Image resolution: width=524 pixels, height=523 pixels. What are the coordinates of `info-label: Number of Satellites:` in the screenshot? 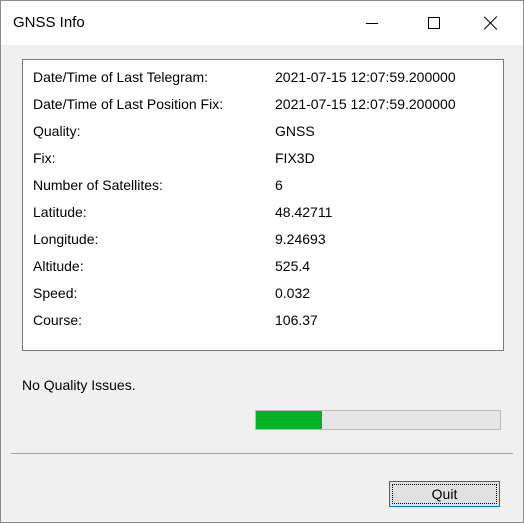 It's located at (98, 185).